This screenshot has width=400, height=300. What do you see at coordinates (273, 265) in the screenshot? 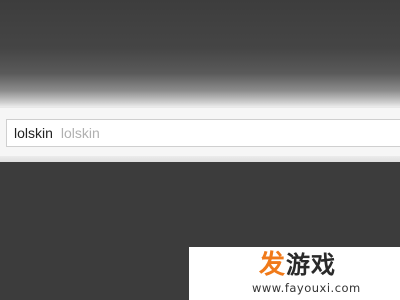
I see `watermark-brand-first-char: 发` at bounding box center [273, 265].